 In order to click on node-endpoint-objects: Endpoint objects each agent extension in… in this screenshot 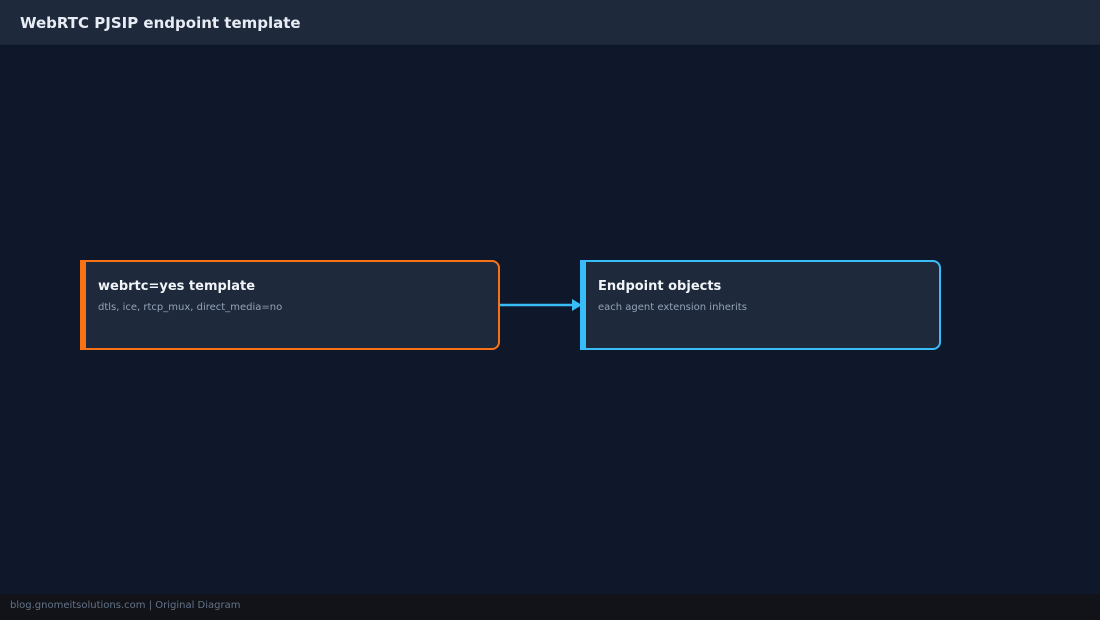, I will do `click(760, 305)`.